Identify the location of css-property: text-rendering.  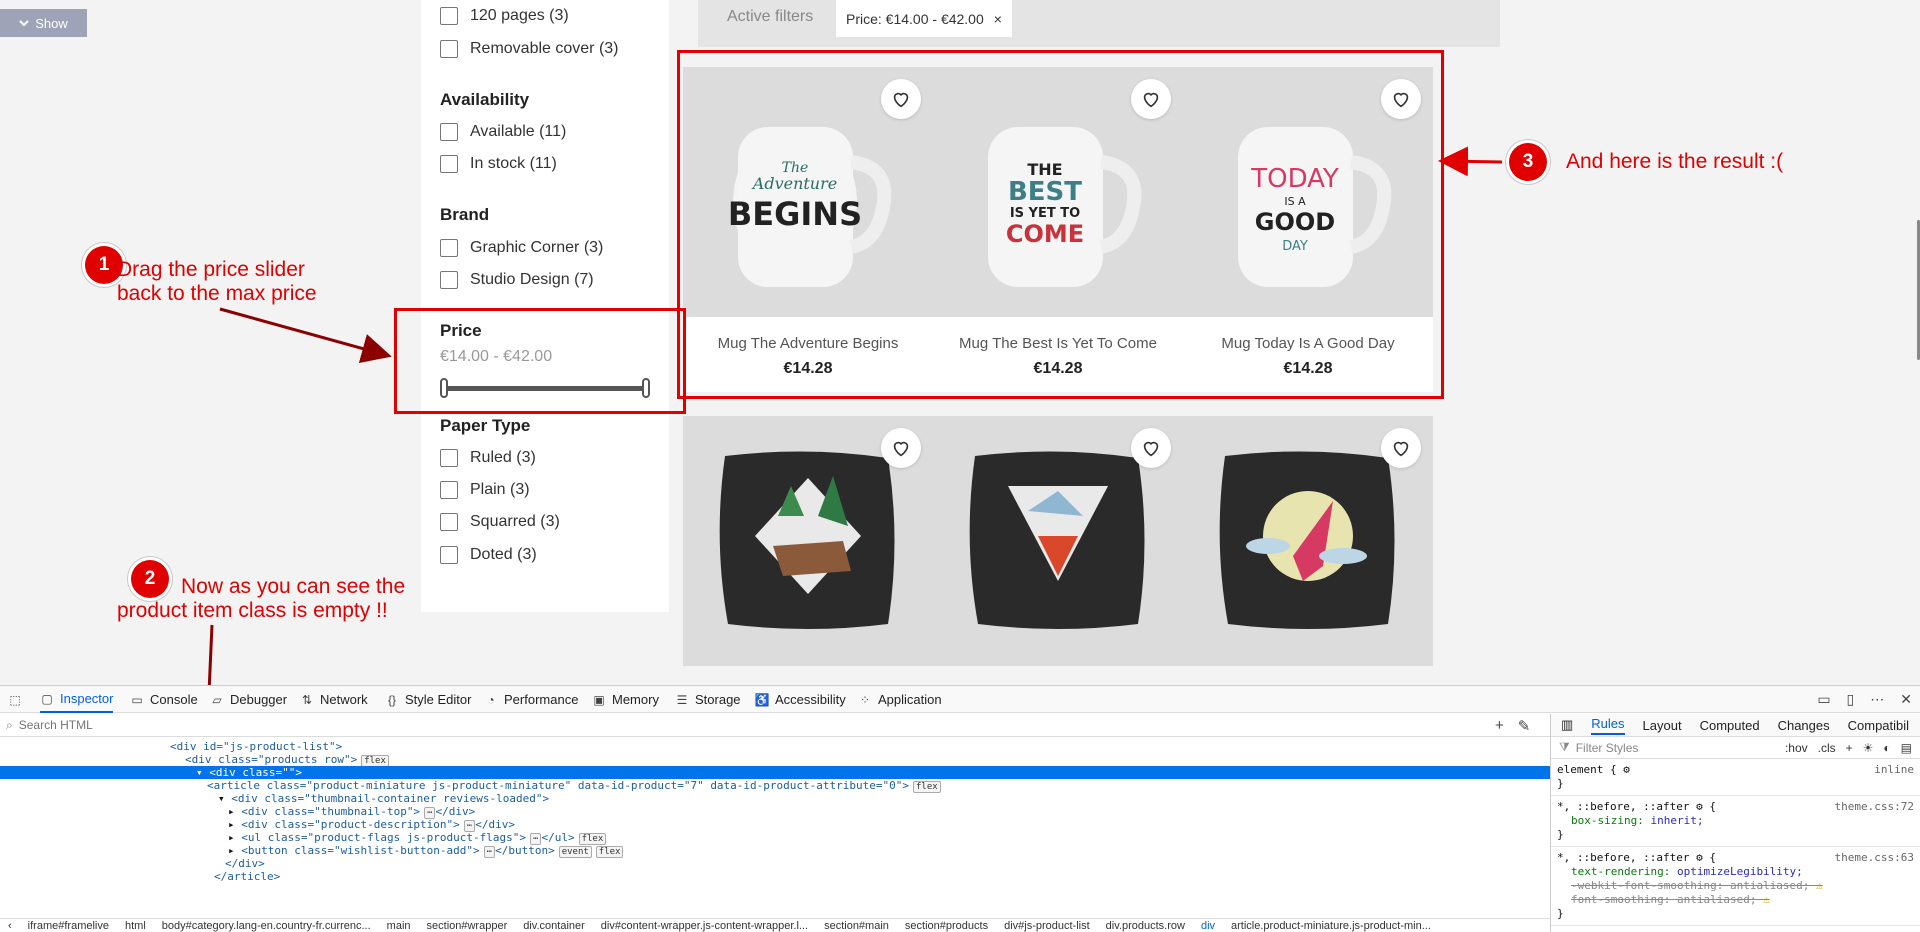
(1617, 871).